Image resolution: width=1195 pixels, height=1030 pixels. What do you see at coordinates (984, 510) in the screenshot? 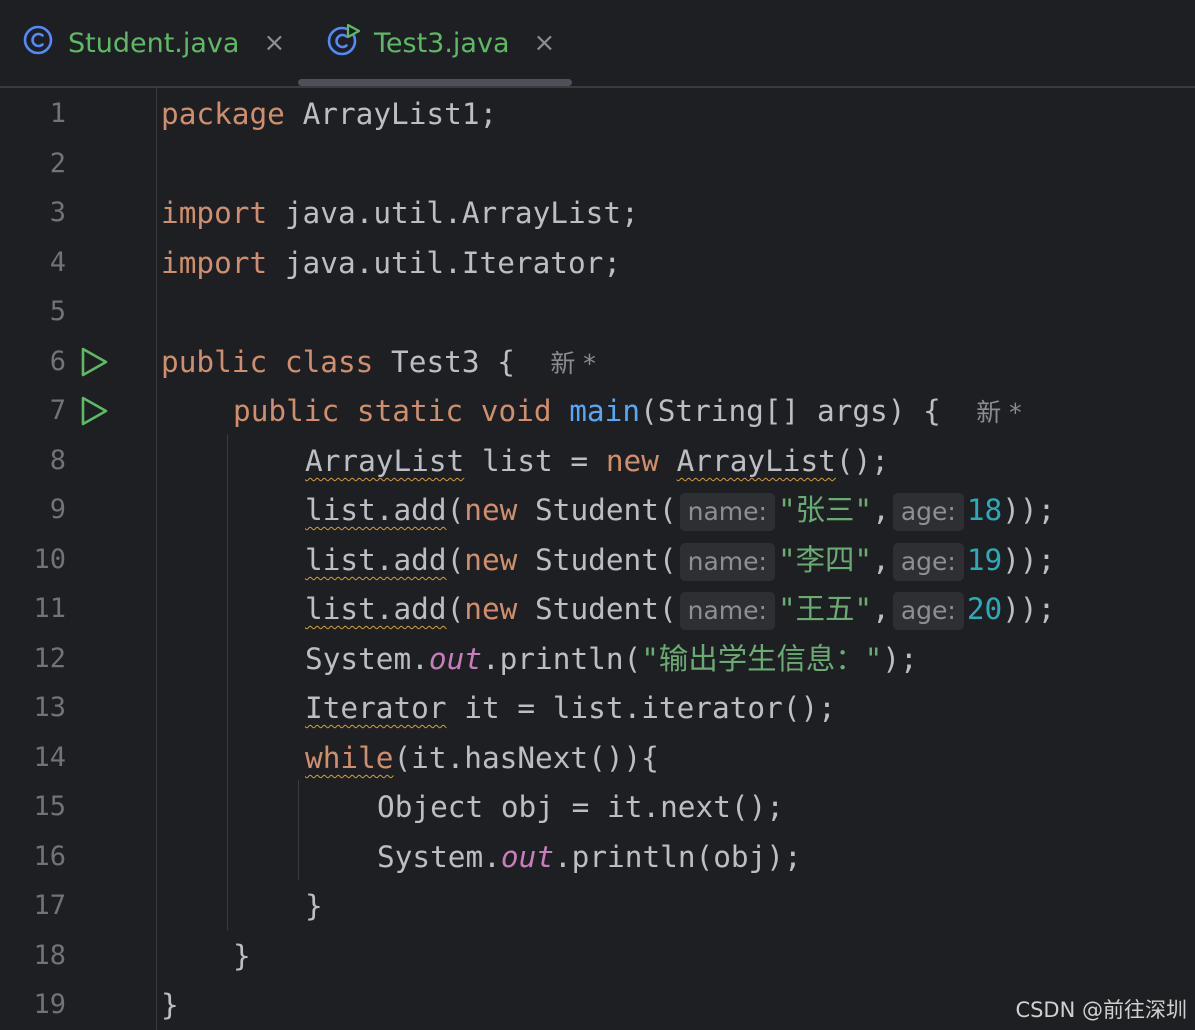
I see `number-literal: 18` at bounding box center [984, 510].